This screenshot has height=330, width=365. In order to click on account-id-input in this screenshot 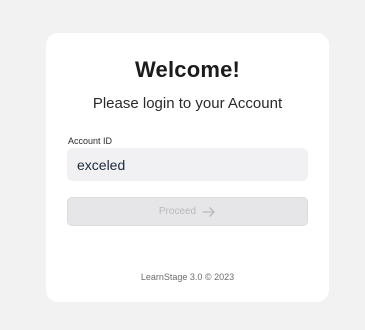, I will do `click(187, 164)`.